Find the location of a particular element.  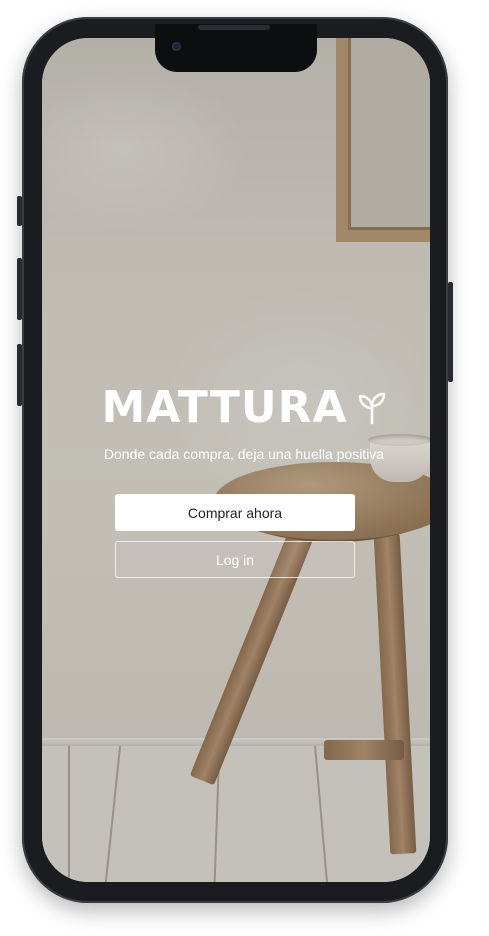

front-camera is located at coordinates (176, 46).